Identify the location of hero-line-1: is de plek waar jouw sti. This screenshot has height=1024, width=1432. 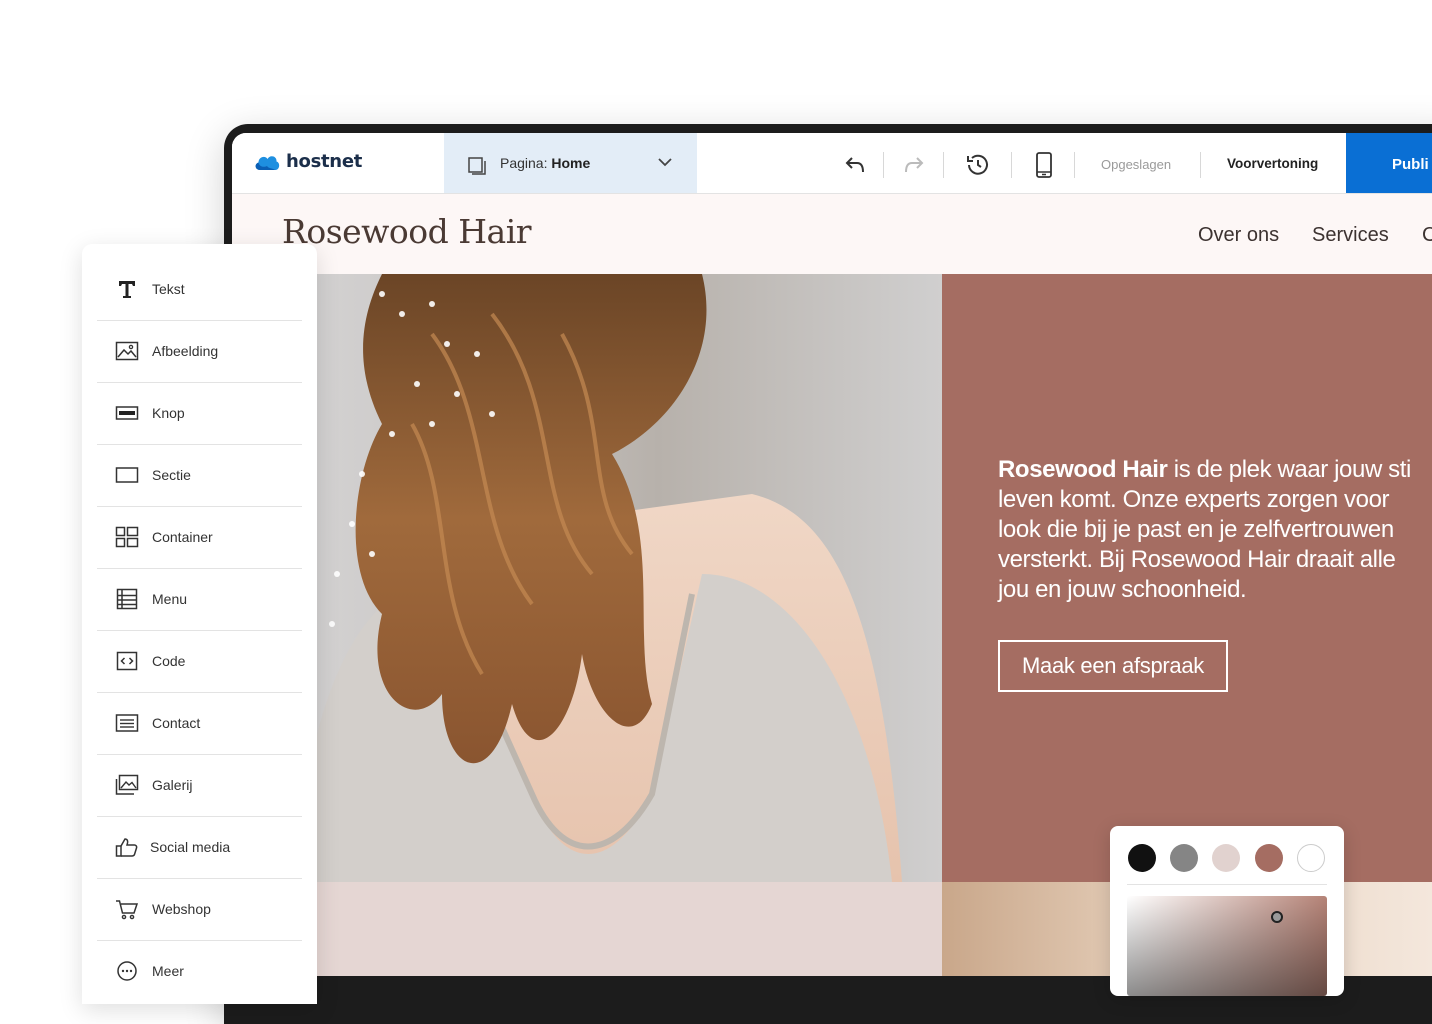
(1292, 469).